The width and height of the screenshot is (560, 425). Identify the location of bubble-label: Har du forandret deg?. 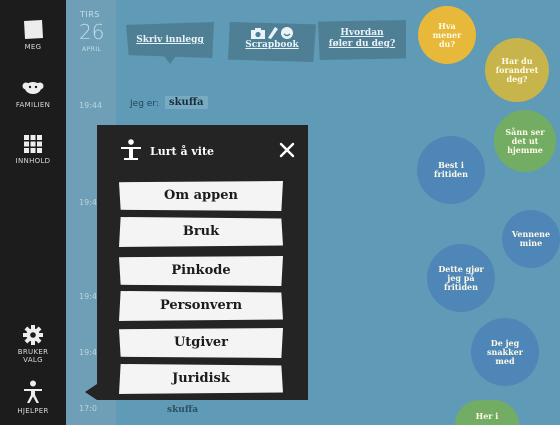
(517, 69).